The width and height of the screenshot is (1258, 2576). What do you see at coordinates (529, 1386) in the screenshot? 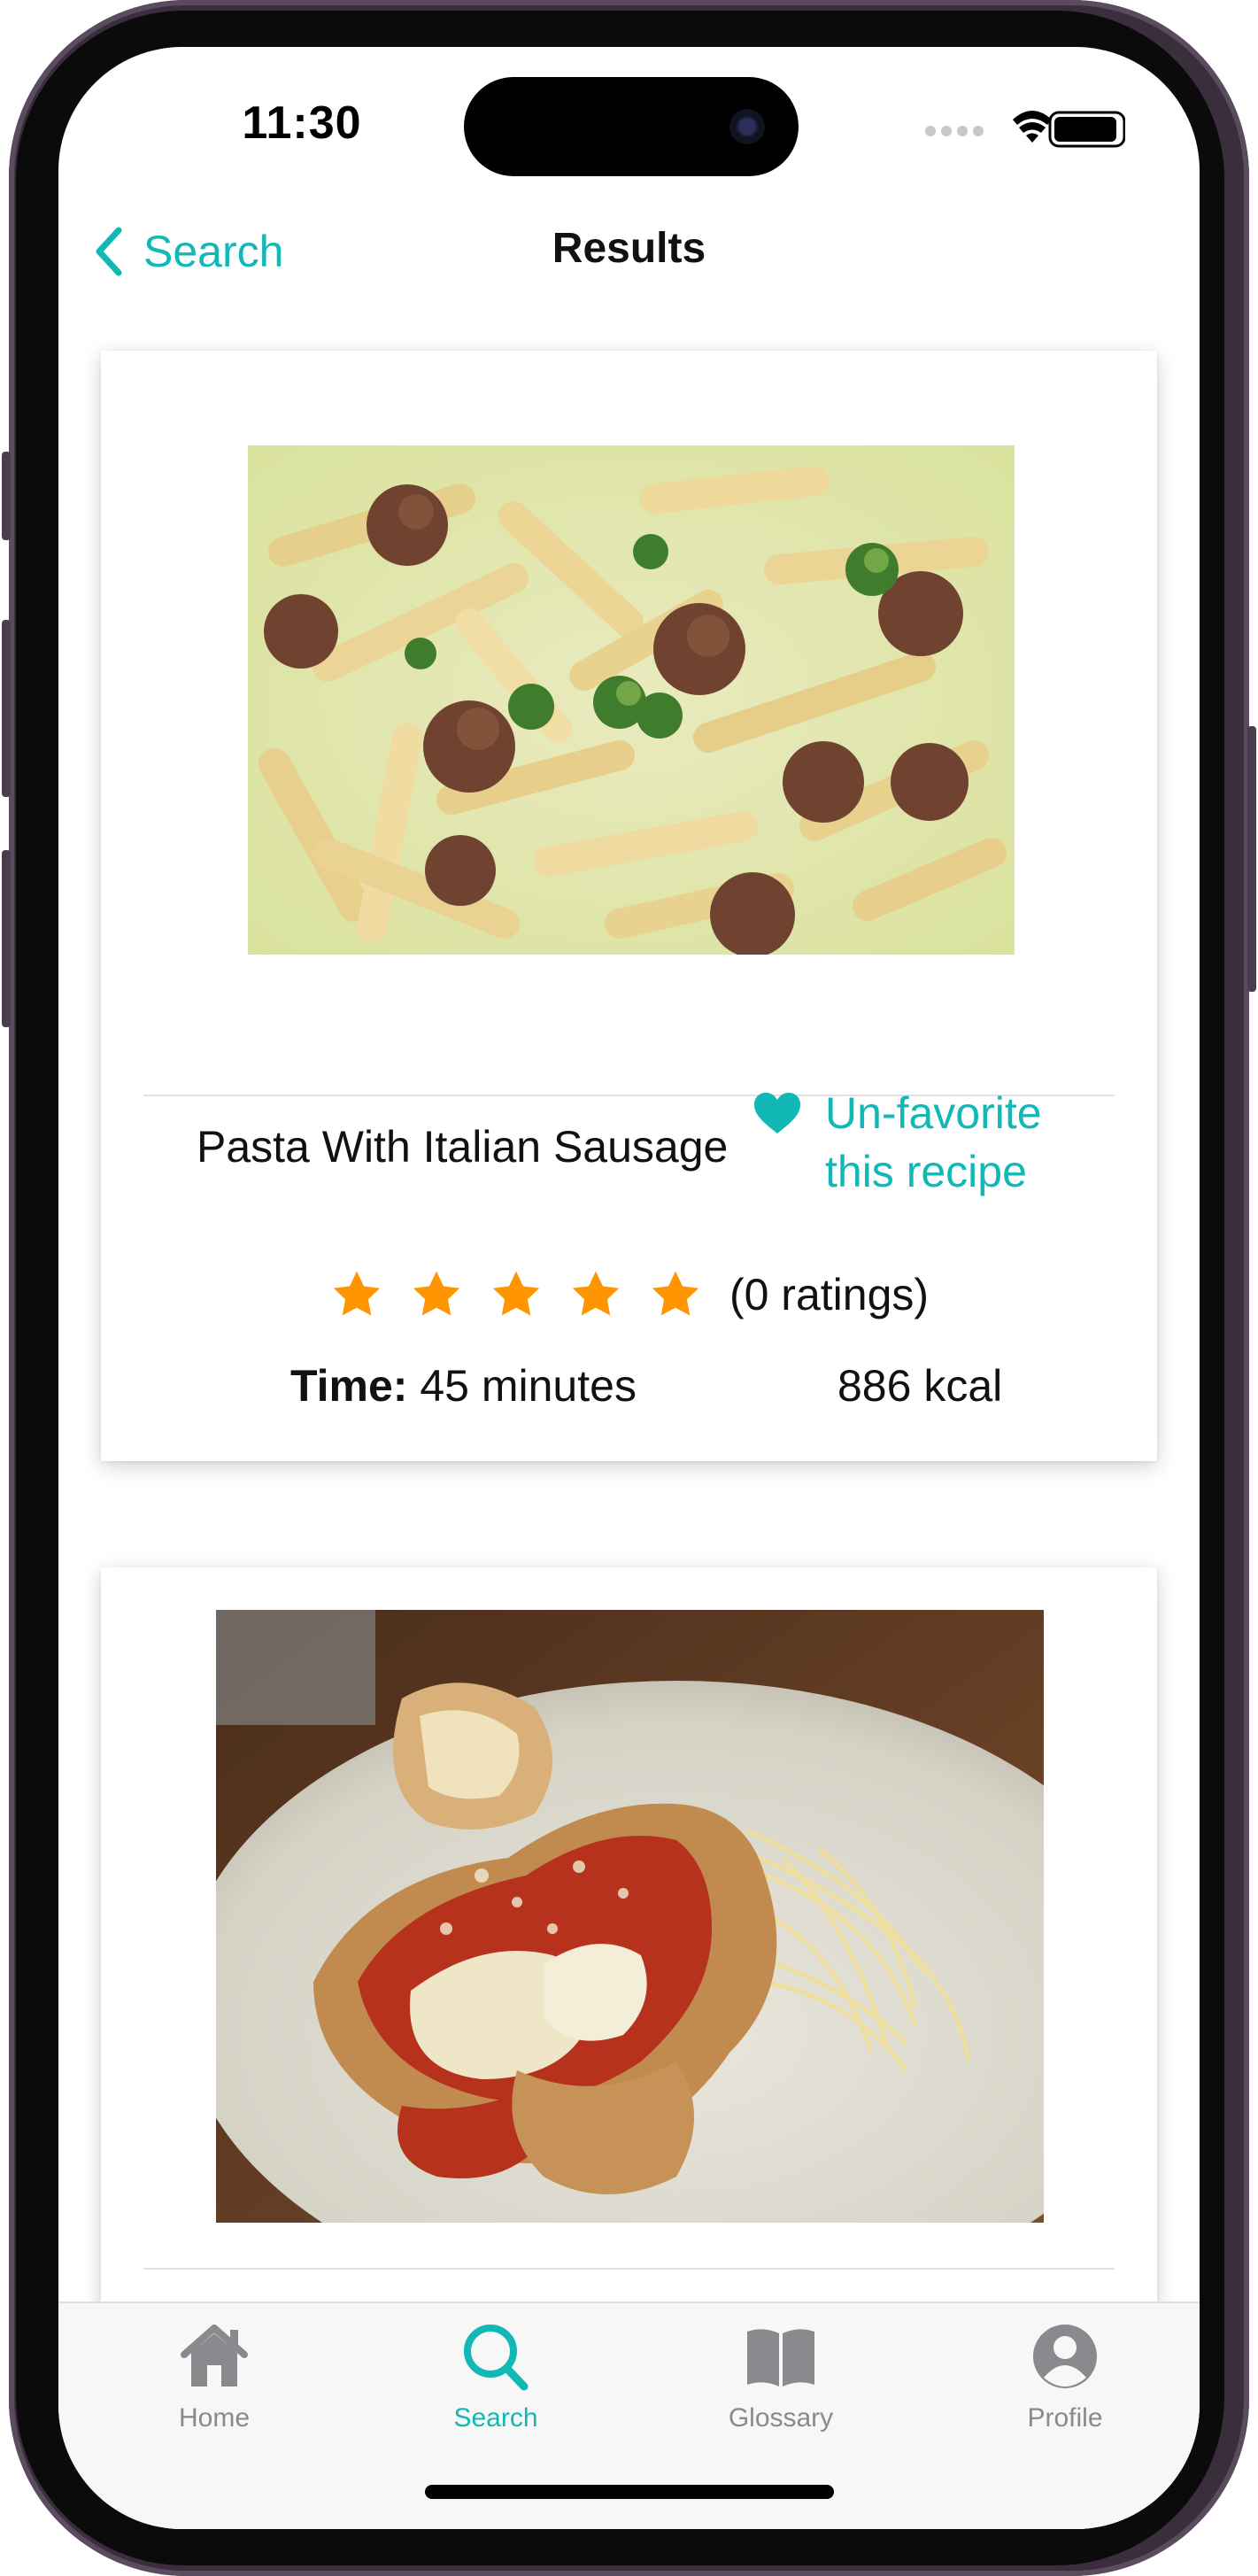
I see `cook-time-value: 45 minutes` at bounding box center [529, 1386].